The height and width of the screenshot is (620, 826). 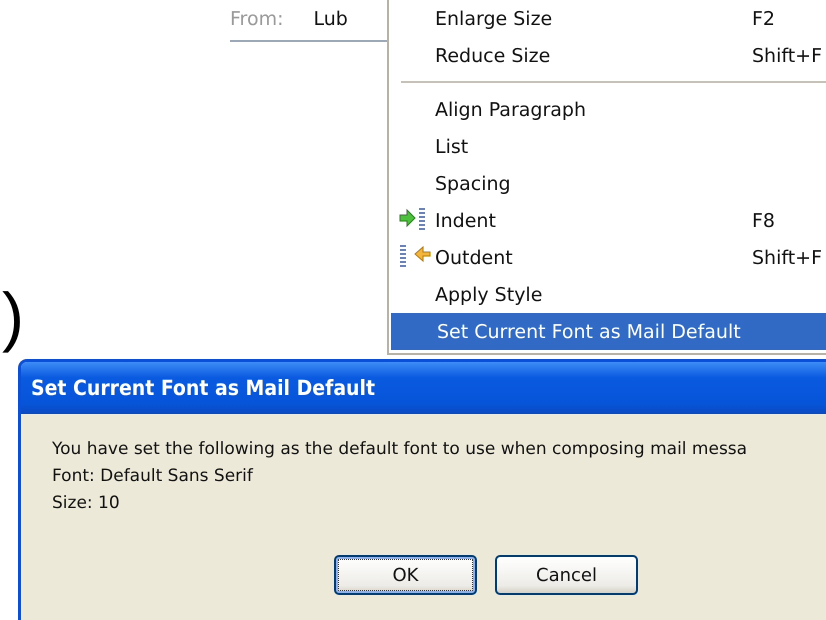 I want to click on shortcut-text: F2, so click(x=764, y=19).